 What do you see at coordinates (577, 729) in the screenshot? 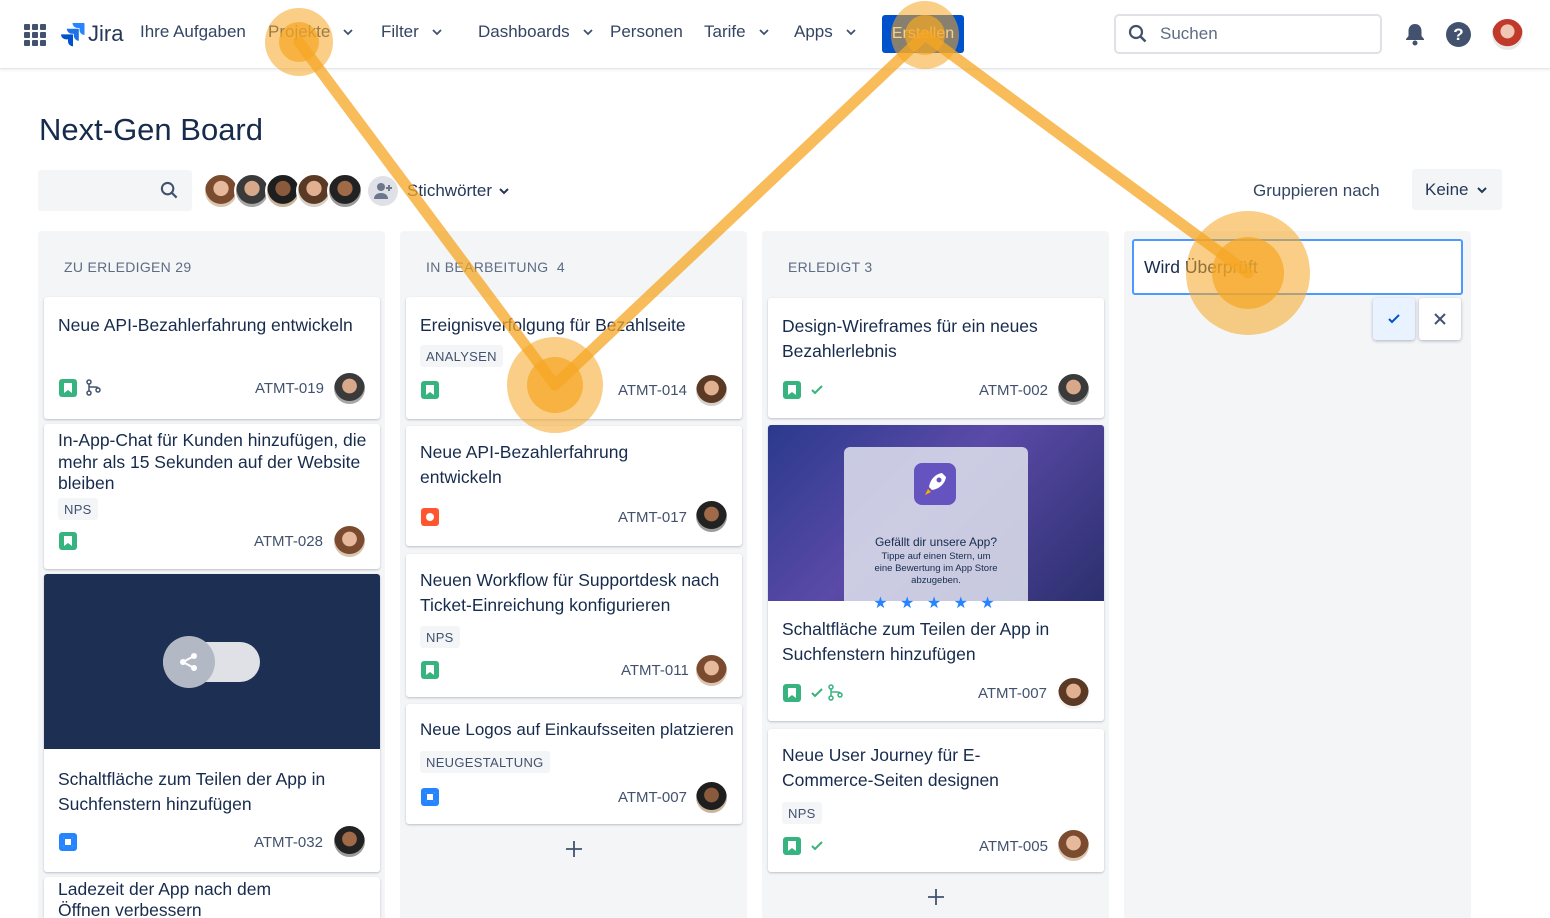
I see `card-title: Neue Logos auf Einkaufsseiten platzieren` at bounding box center [577, 729].